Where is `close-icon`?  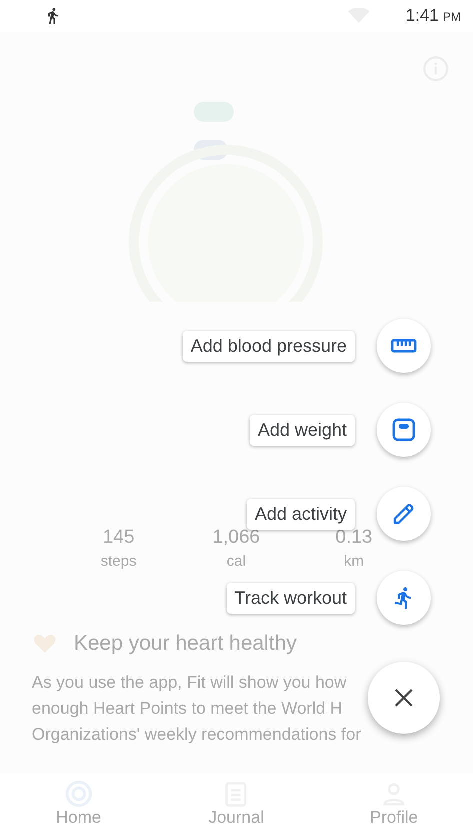
close-icon is located at coordinates (404, 698).